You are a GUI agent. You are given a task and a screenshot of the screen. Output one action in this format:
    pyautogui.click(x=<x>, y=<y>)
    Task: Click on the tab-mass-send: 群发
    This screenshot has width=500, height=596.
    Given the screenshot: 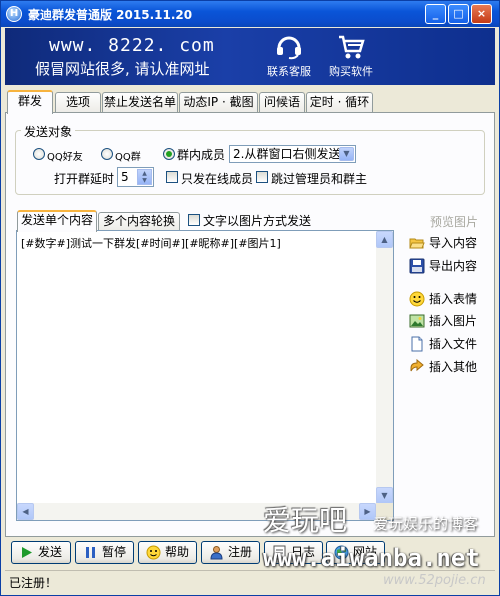 What is the action you would take?
    pyautogui.click(x=30, y=102)
    